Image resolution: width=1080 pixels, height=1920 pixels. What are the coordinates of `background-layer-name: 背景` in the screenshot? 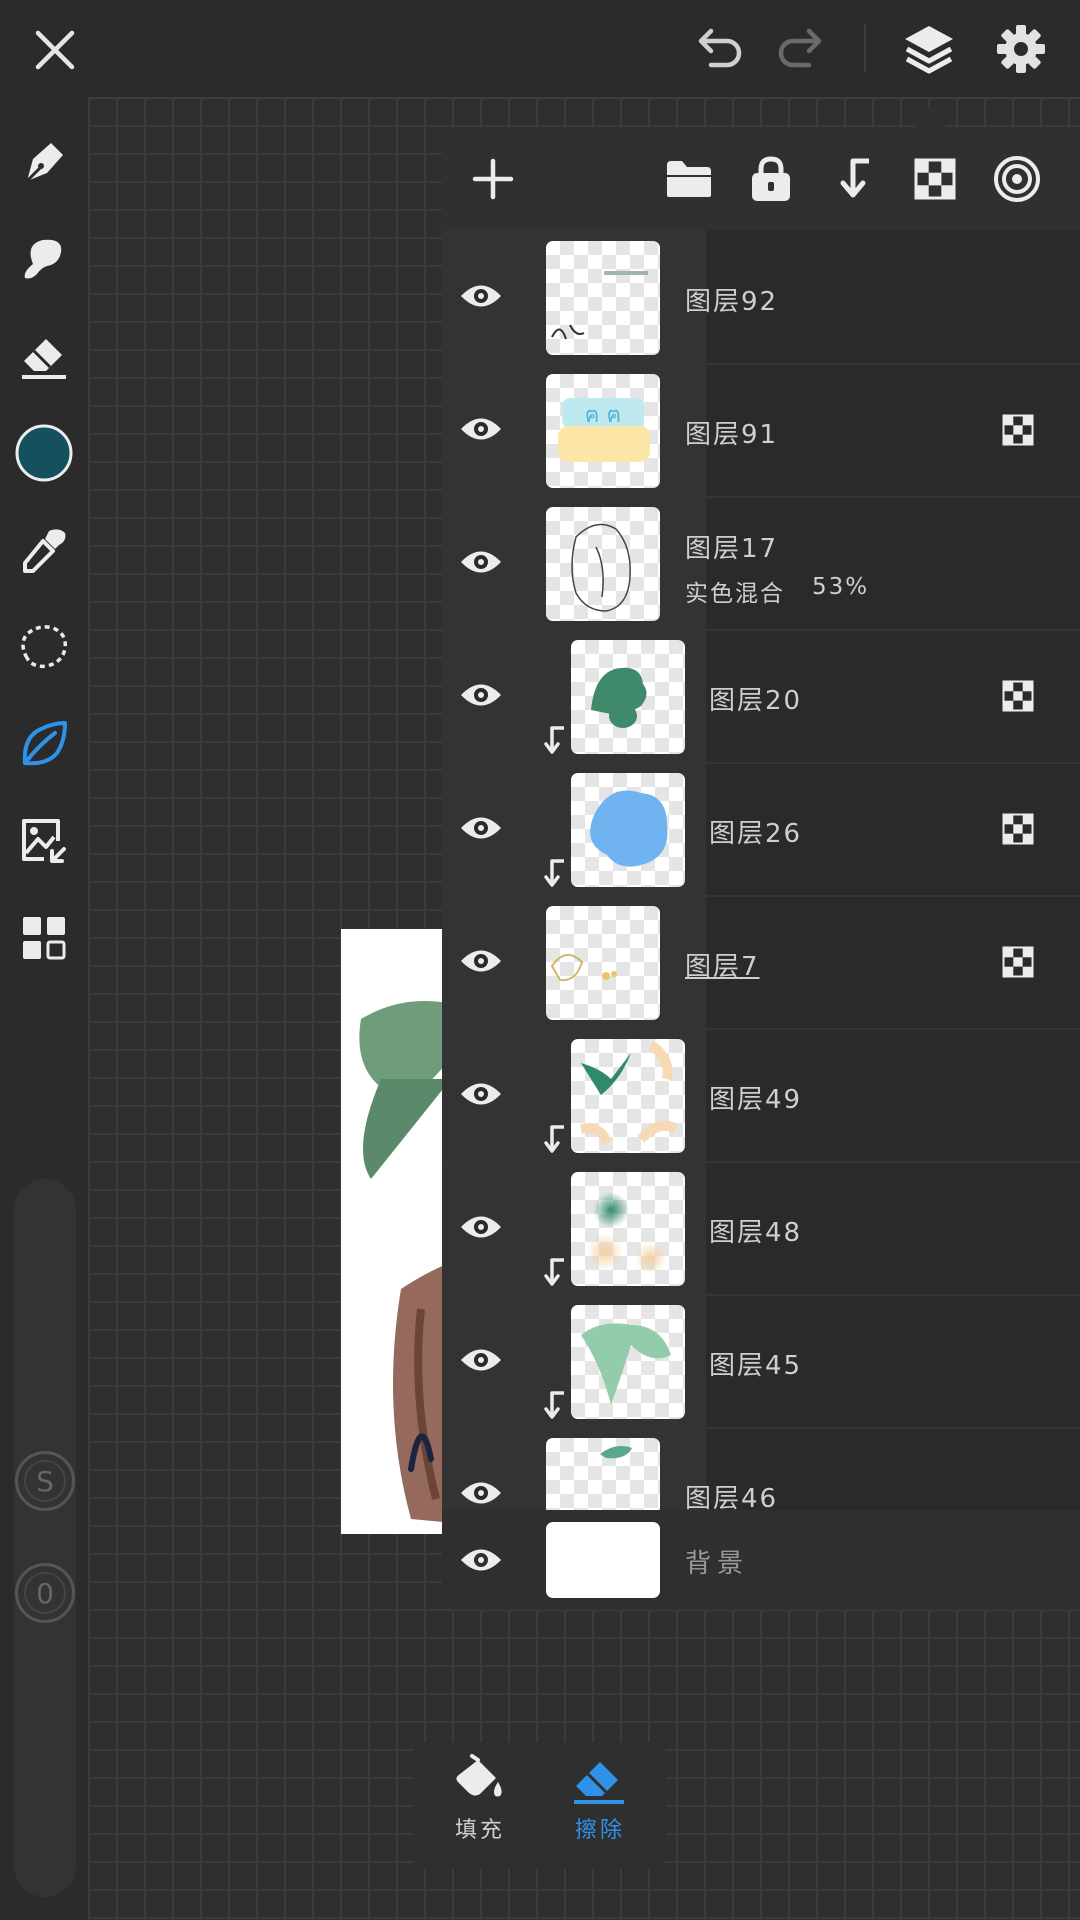 It's located at (717, 1564).